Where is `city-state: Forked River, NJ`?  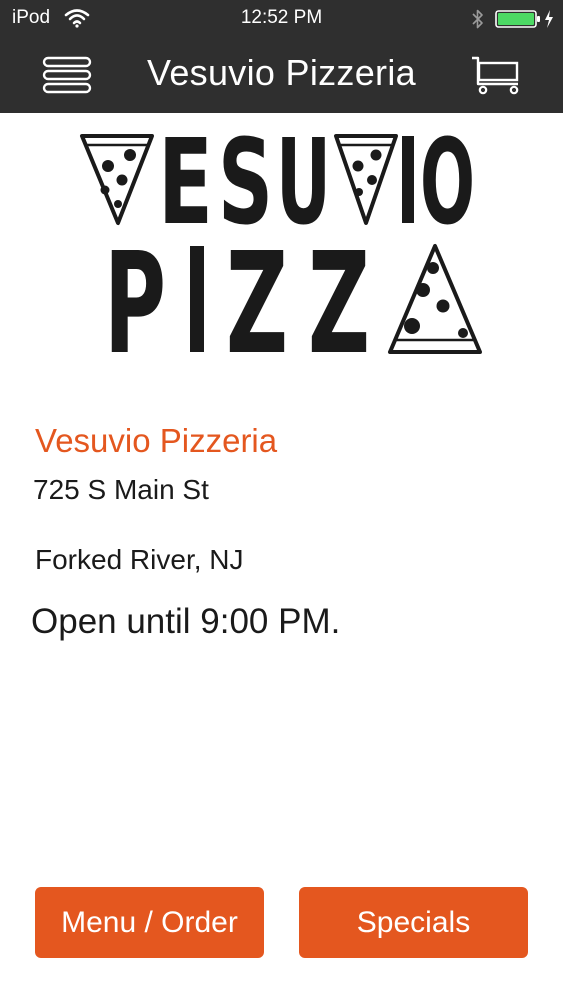 city-state: Forked River, NJ is located at coordinates (139, 559).